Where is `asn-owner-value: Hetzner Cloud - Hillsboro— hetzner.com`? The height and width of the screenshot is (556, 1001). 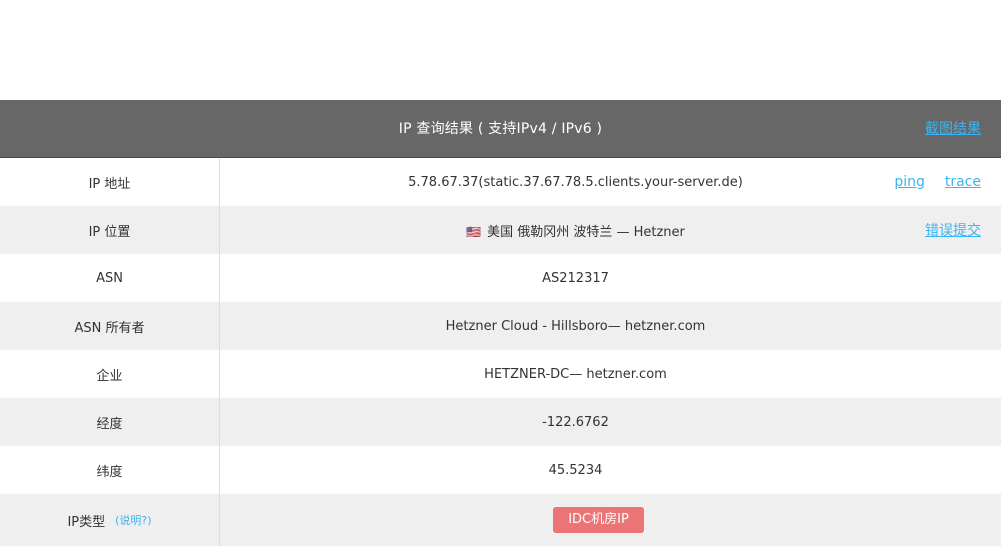 asn-owner-value: Hetzner Cloud - Hillsboro— hetzner.com is located at coordinates (575, 326).